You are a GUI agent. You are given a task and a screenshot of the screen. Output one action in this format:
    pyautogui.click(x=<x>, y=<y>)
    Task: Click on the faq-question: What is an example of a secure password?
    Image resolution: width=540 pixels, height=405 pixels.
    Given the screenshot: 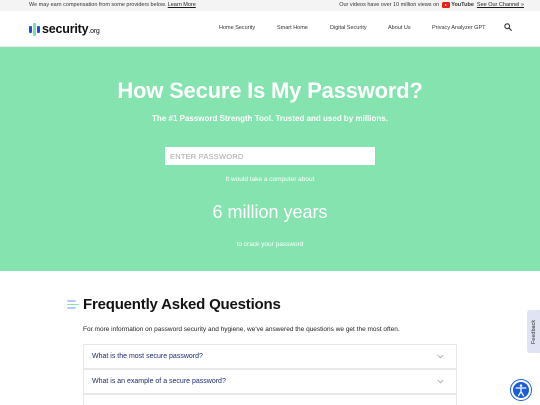 What is the action you would take?
    pyautogui.click(x=159, y=381)
    